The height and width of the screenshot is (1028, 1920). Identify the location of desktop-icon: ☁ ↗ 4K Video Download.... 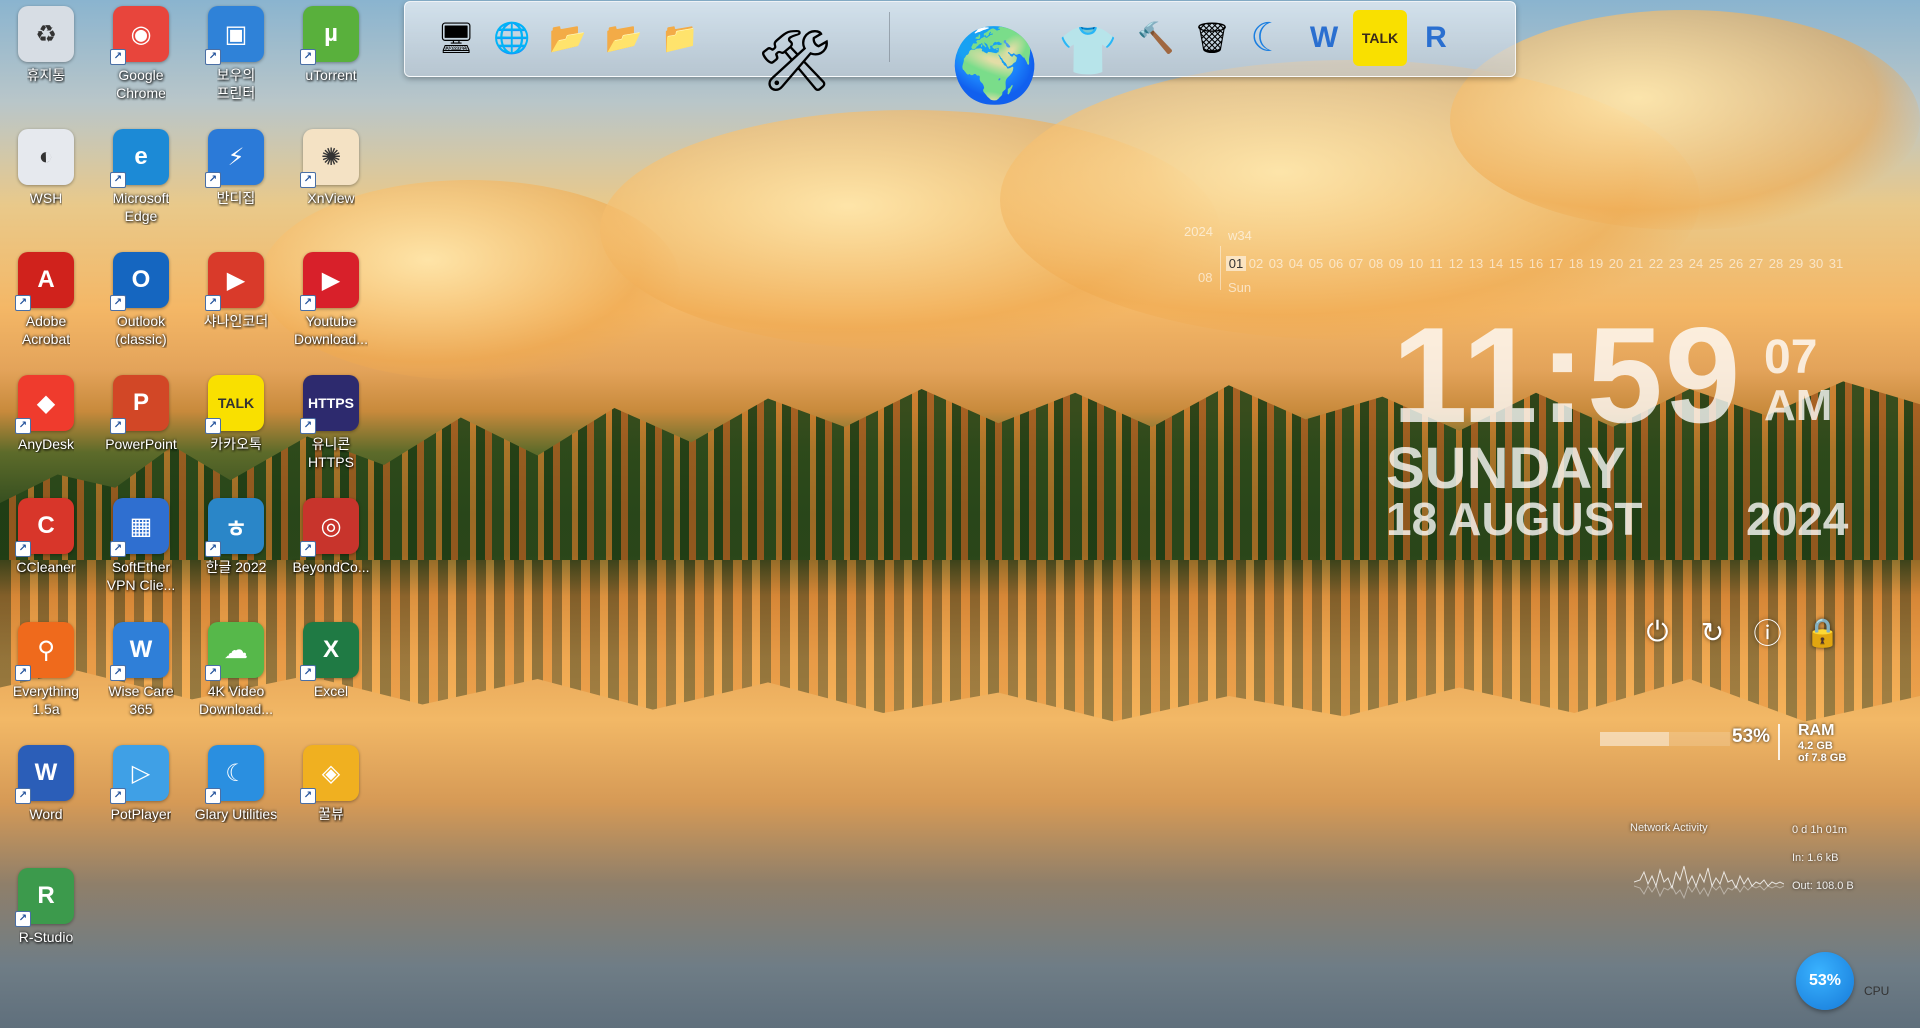
(236, 670).